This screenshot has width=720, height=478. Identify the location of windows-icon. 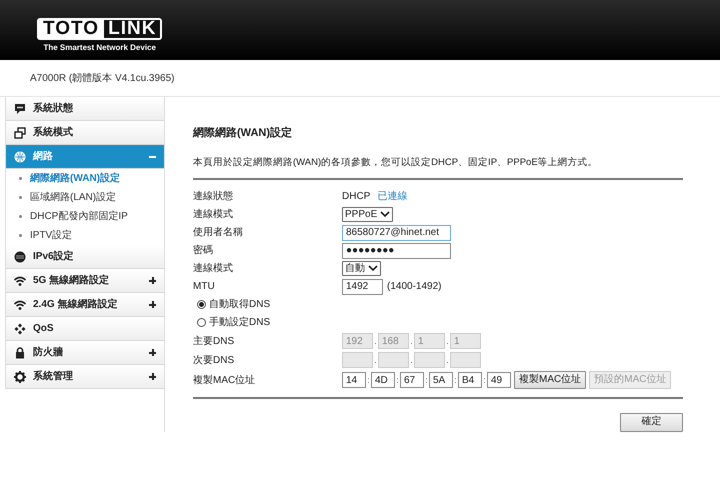
(20, 132).